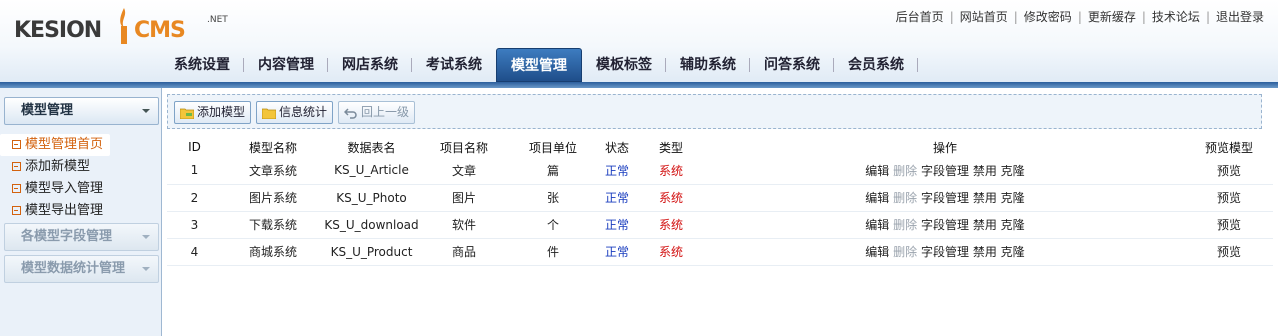 The height and width of the screenshot is (336, 1278). Describe the element at coordinates (920, 17) in the screenshot. I see `link-admin-home: 后台首页` at that location.